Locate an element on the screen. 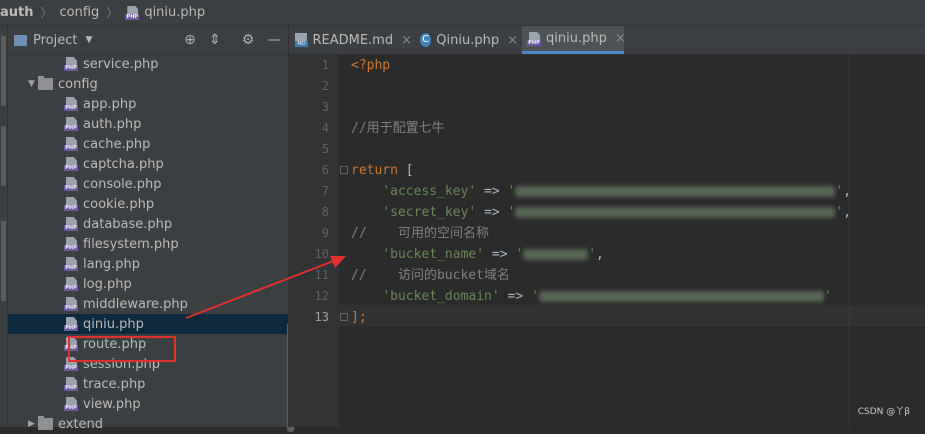 Image resolution: width=925 pixels, height=434 pixels. tree-item-label: captcha.php is located at coordinates (123, 164).